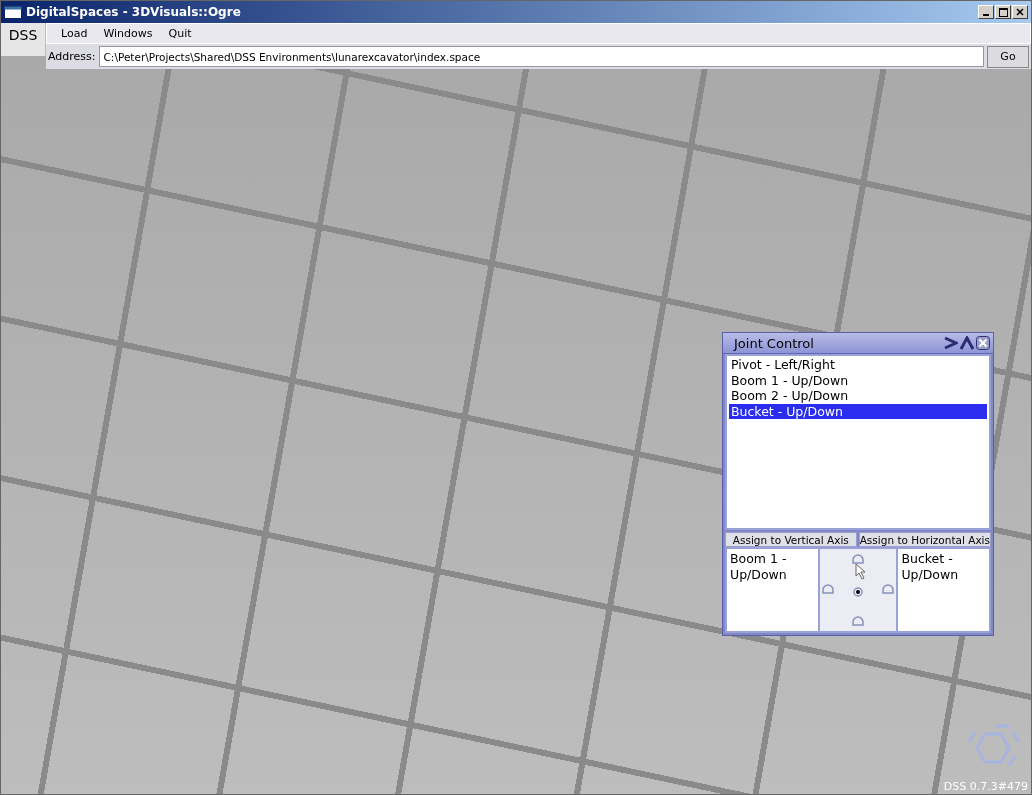  Describe the element at coordinates (924, 539) in the screenshot. I see `assign-button: Assign to Horizontal Axis` at that location.